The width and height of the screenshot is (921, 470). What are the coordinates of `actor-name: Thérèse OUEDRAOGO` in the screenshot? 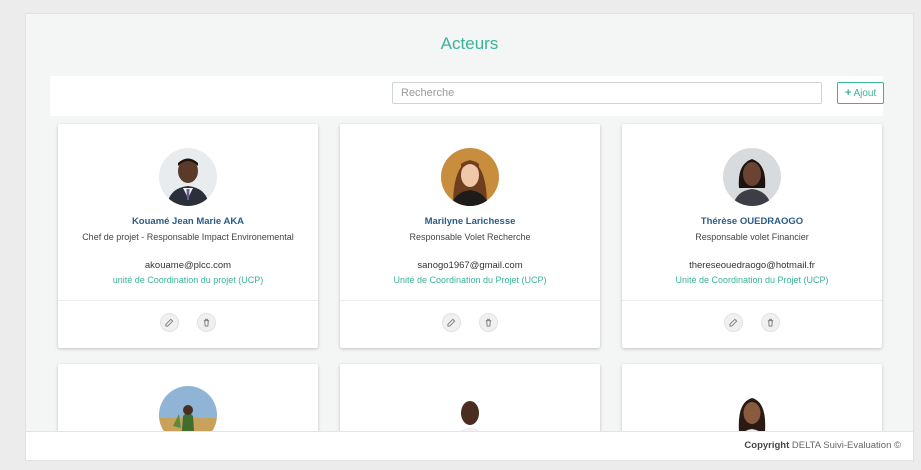 It's located at (752, 221).